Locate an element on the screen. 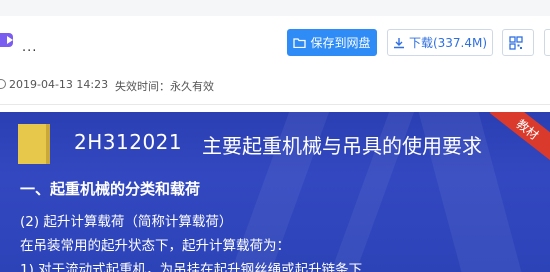  more-button is located at coordinates (547, 42).